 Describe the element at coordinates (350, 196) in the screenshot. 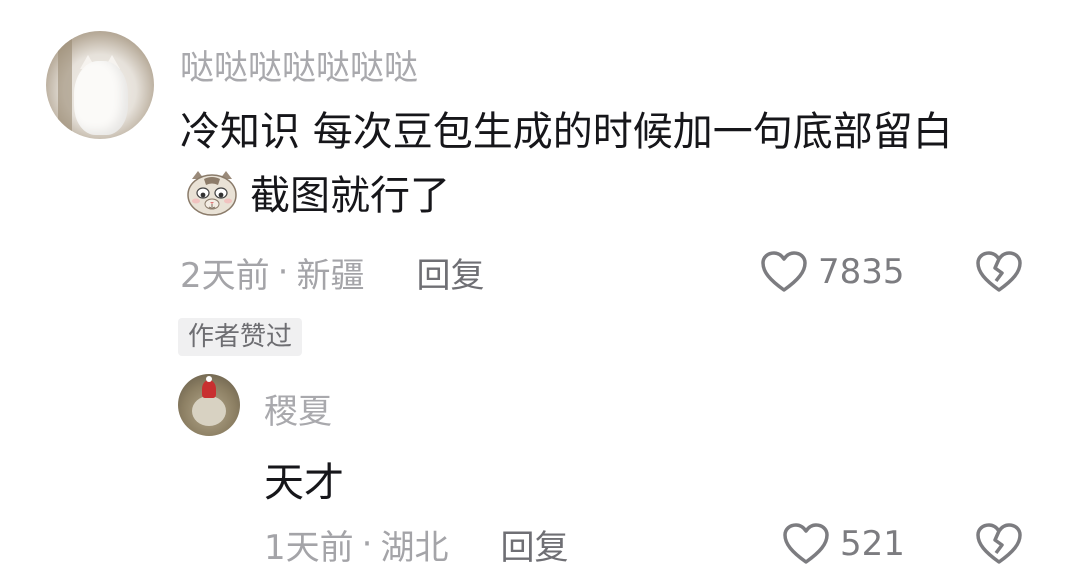

I see `comment-text-part2: 截图就行了` at that location.